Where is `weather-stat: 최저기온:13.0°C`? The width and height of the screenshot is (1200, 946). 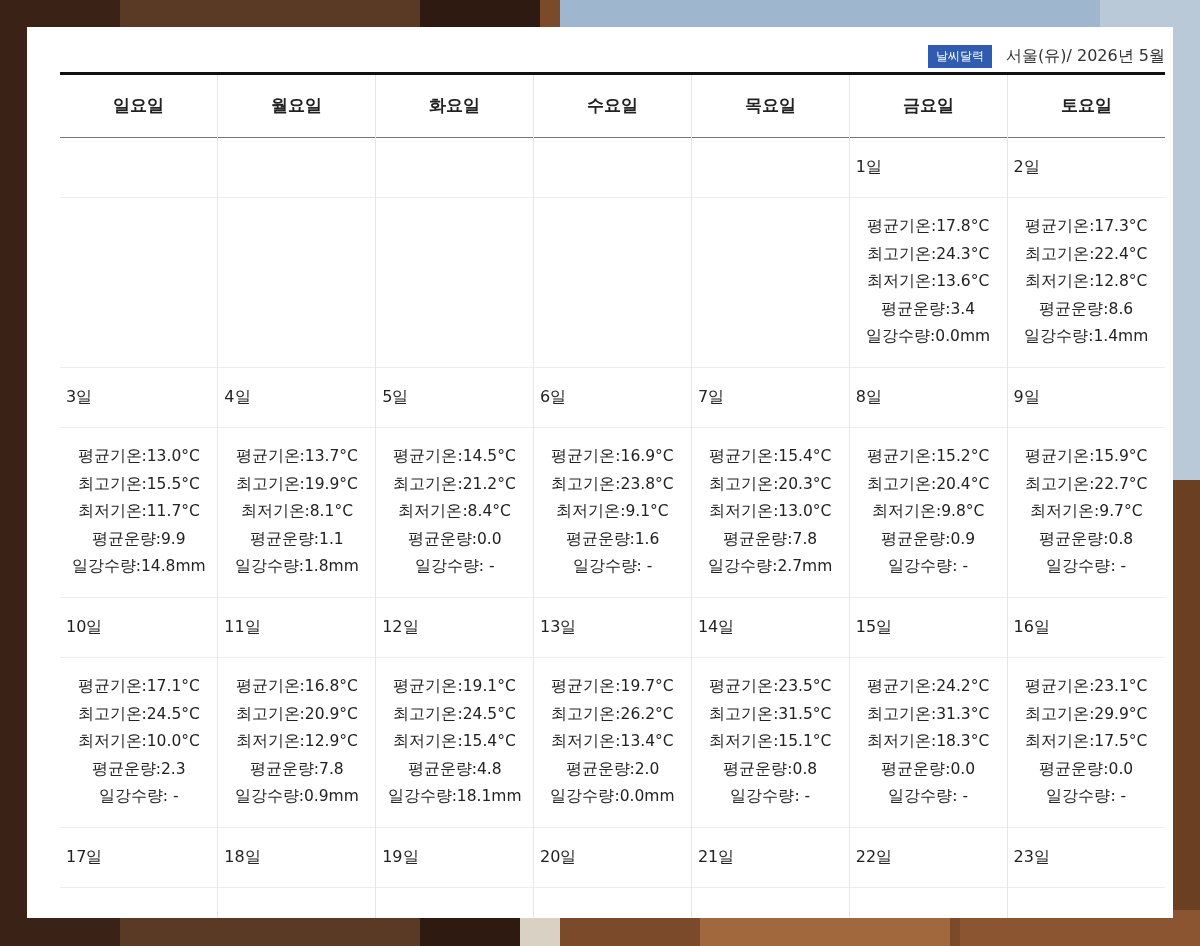 weather-stat: 최저기온:13.0°C is located at coordinates (770, 512).